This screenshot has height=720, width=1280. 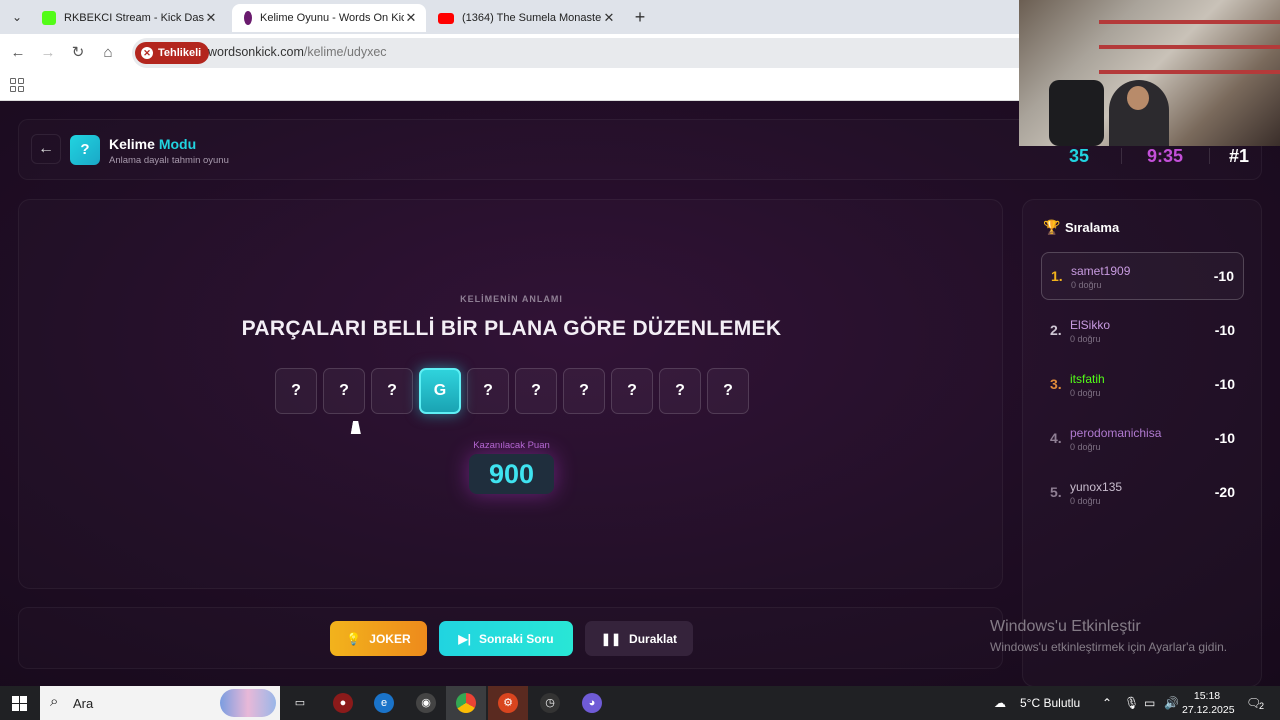 What do you see at coordinates (378, 638) in the screenshot?
I see `joker-button: 💡 JOKER` at bounding box center [378, 638].